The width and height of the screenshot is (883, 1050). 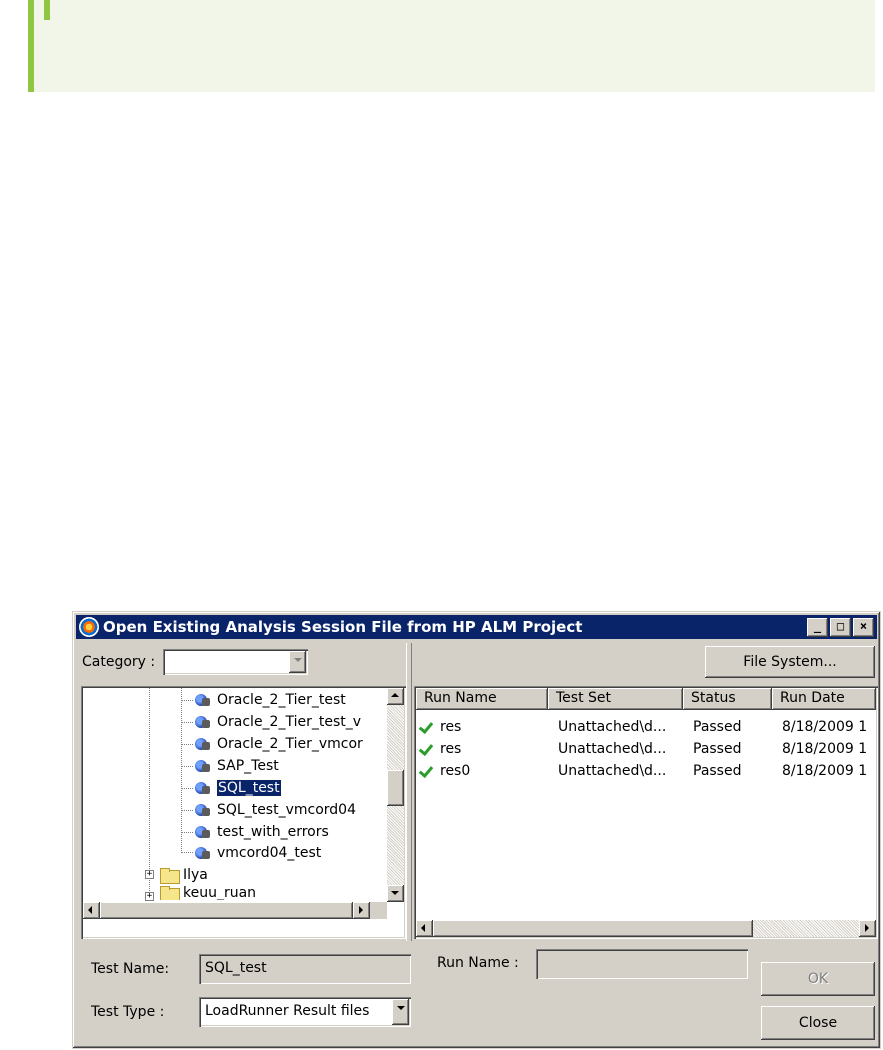 I want to click on tree-scroll-thumb, so click(x=395, y=788).